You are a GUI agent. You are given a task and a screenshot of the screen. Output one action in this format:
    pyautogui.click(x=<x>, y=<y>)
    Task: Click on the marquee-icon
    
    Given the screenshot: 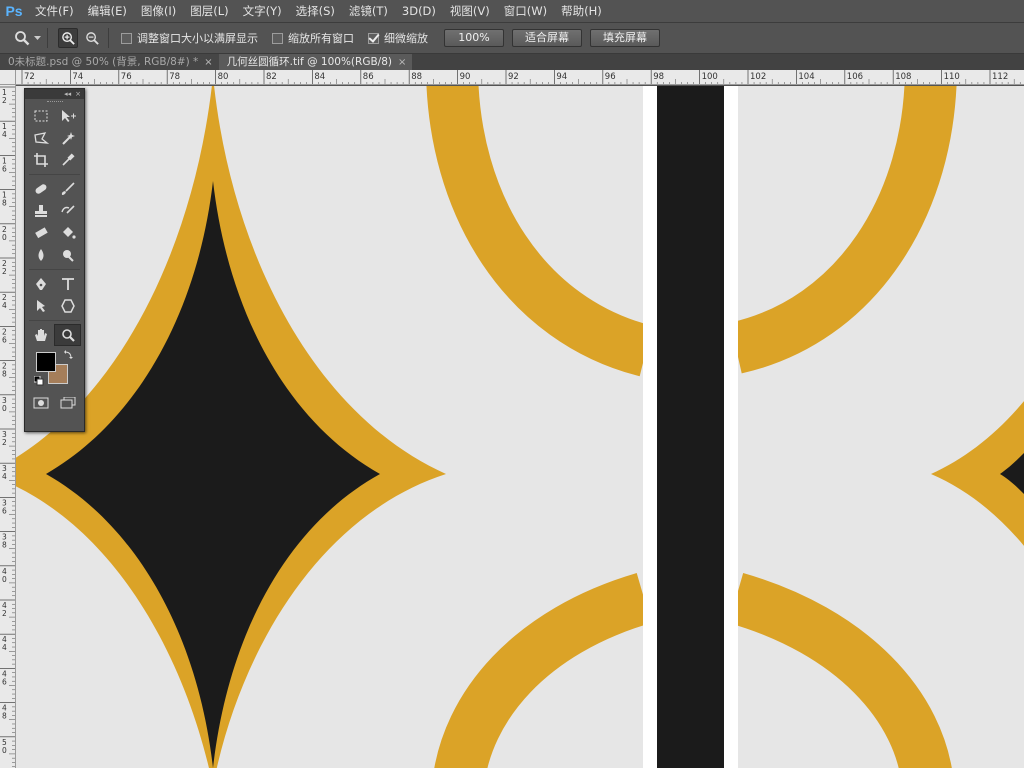 What is the action you would take?
    pyautogui.click(x=41, y=116)
    